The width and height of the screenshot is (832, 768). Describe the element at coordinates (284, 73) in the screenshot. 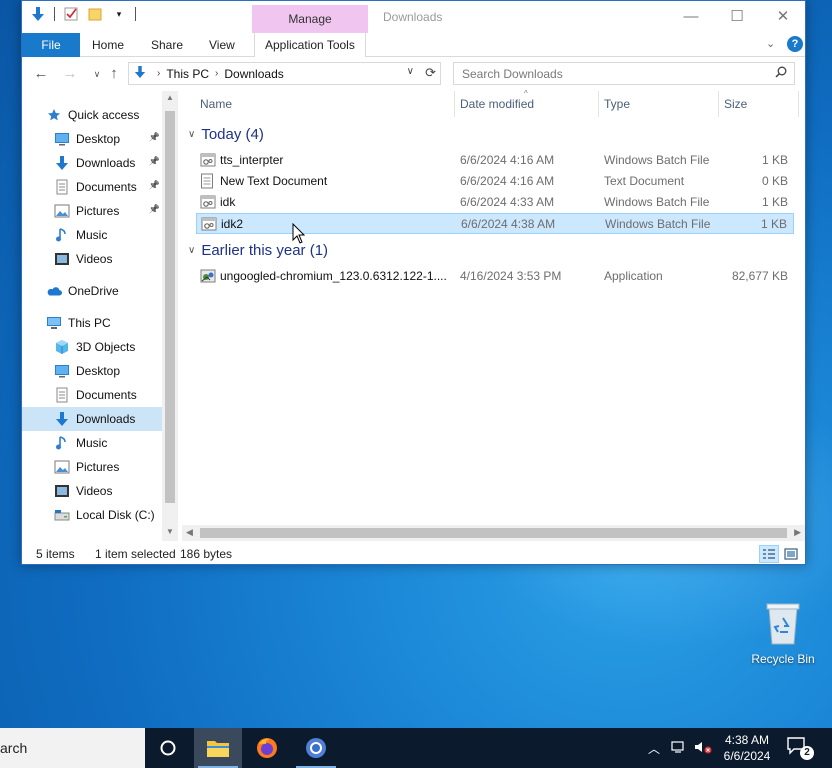

I see `address-bar: › This PC › Downloads ∨ ⟳` at that location.